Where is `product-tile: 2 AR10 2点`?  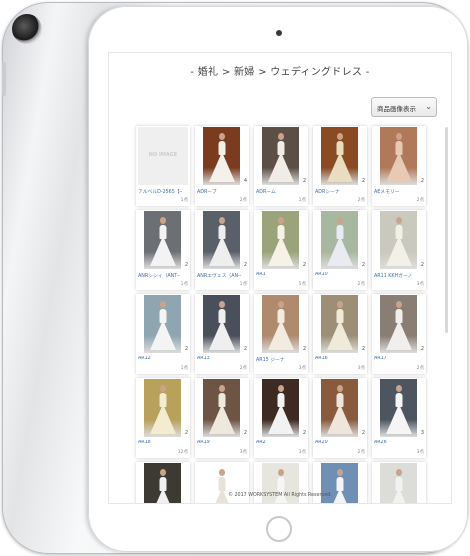 product-tile: 2 AR10 2点 is located at coordinates (340, 250).